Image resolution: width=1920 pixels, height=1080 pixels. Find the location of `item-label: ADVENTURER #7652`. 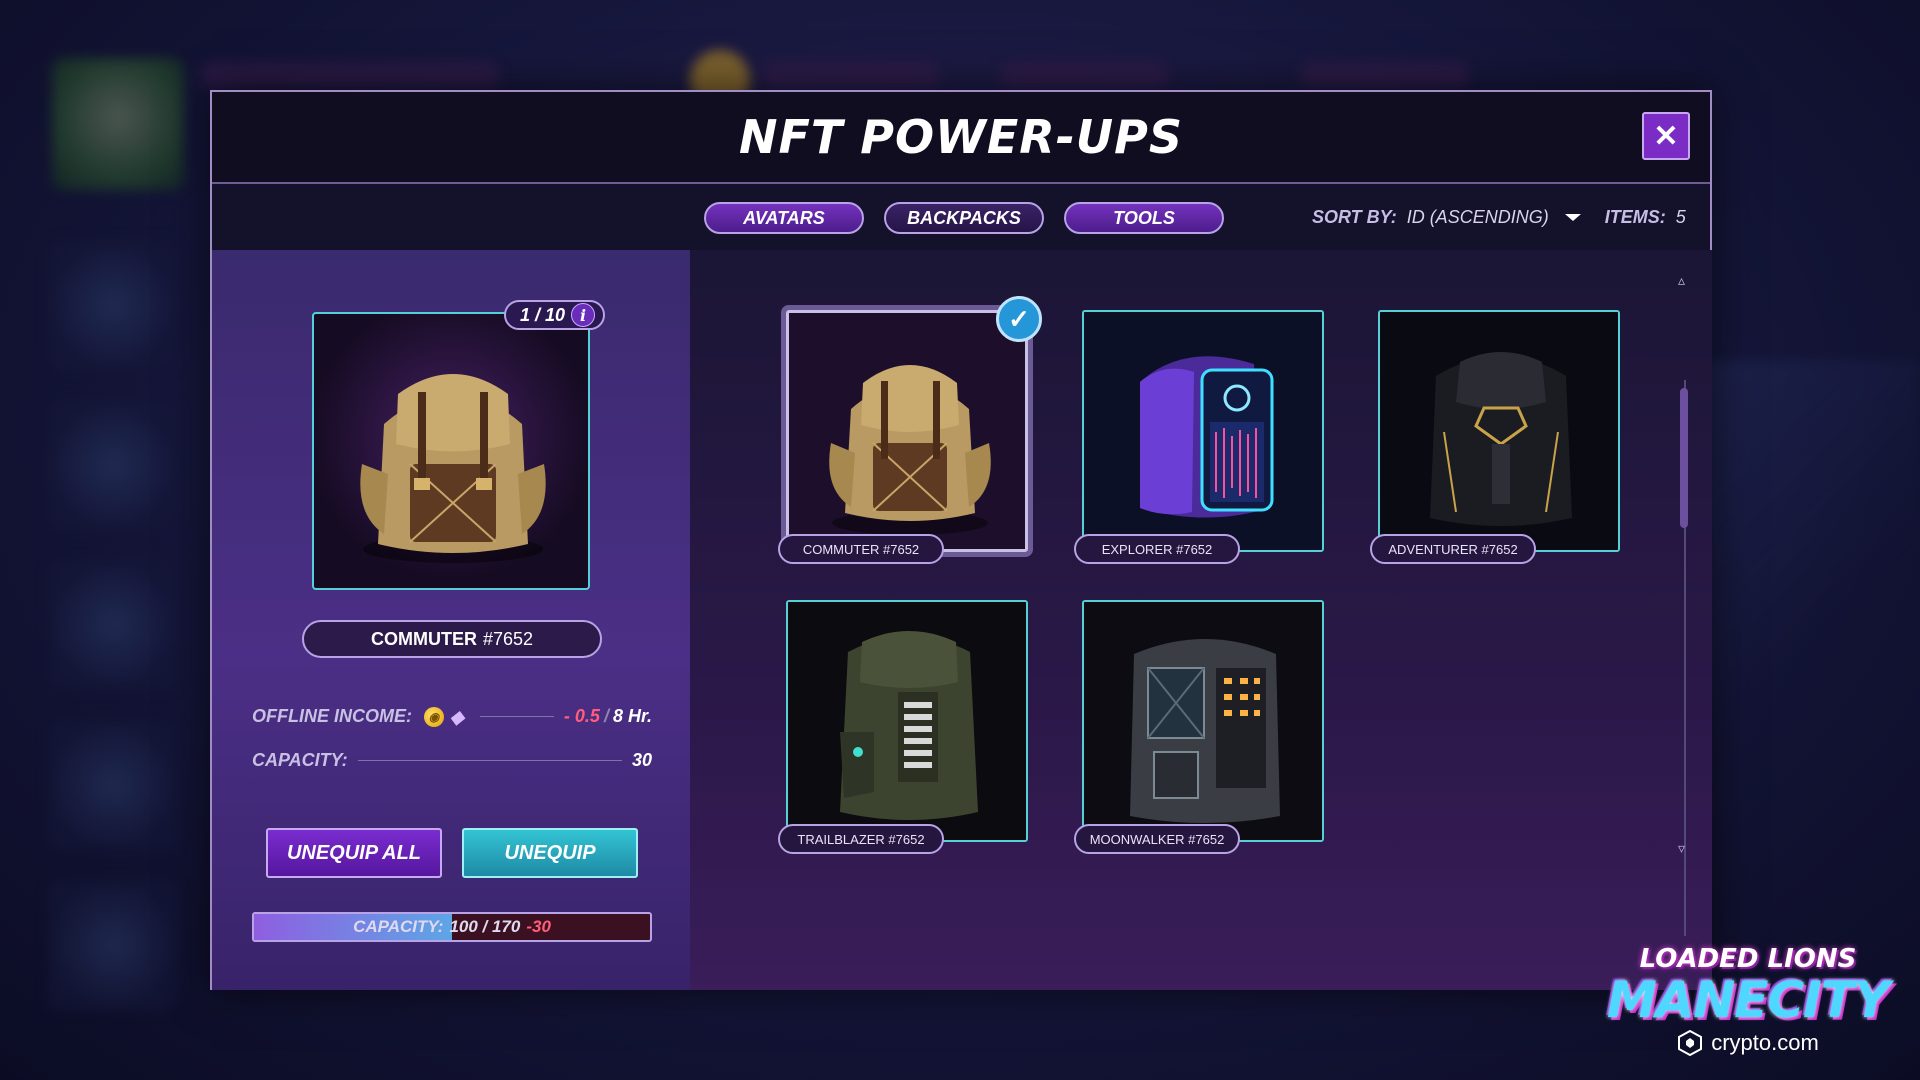

item-label: ADVENTURER #7652 is located at coordinates (1453, 549).